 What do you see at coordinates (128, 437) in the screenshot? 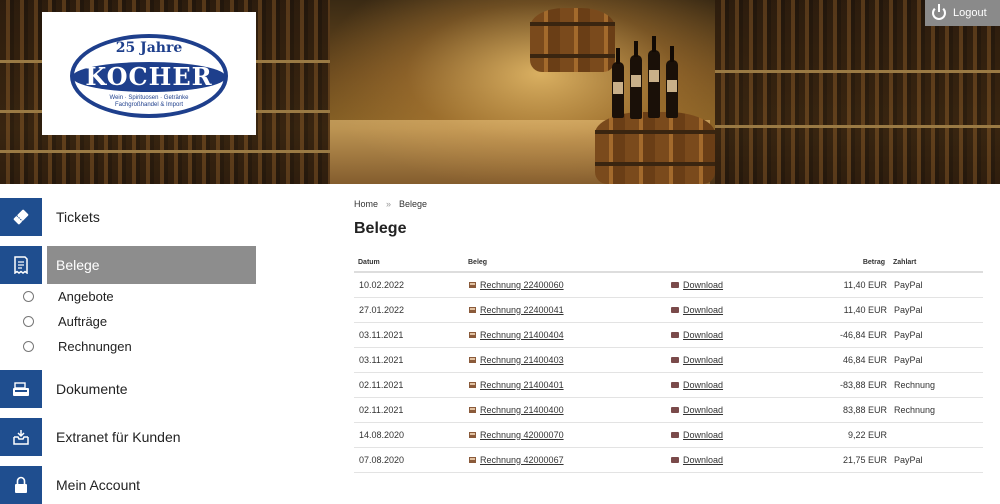
I see `sidebar-item-extranet: Extranet für Kunden` at bounding box center [128, 437].